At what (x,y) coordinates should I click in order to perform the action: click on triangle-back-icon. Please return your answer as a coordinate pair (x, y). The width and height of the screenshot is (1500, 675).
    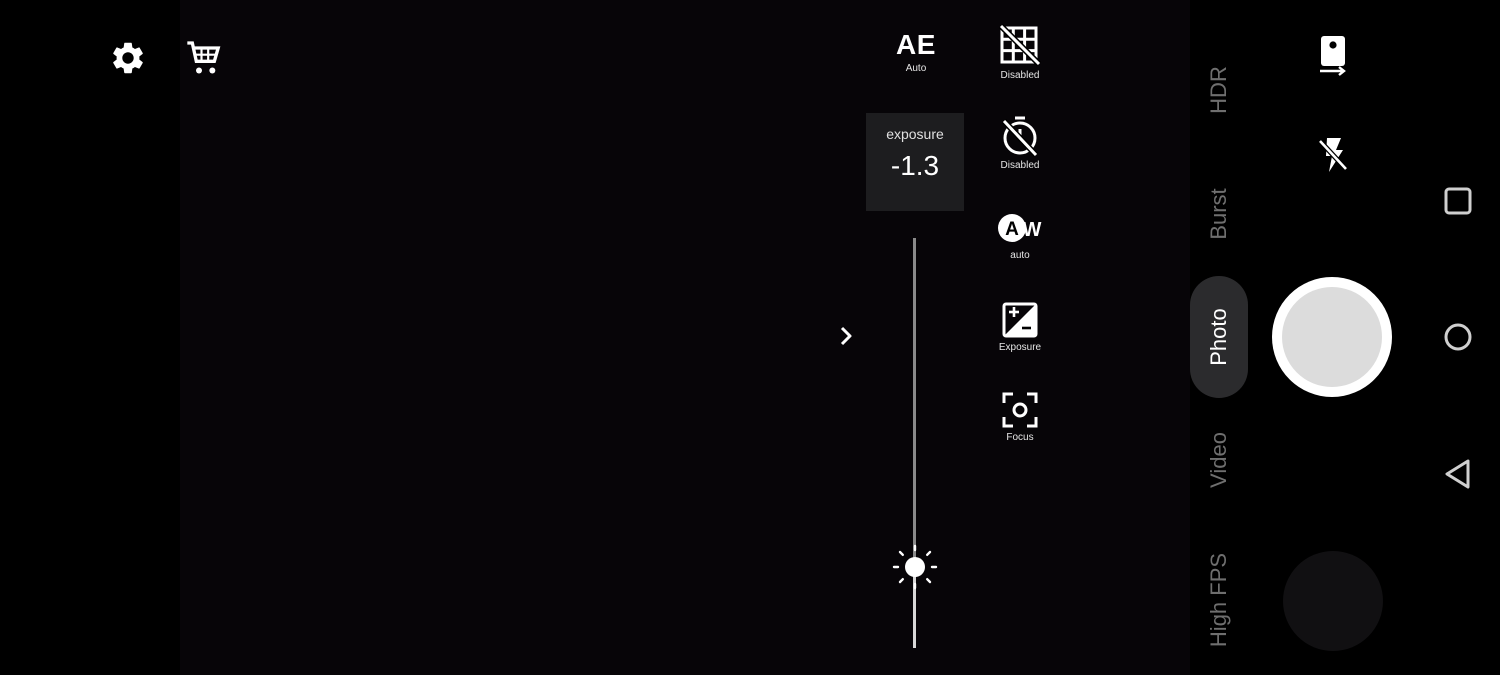
    Looking at the image, I should click on (1457, 474).